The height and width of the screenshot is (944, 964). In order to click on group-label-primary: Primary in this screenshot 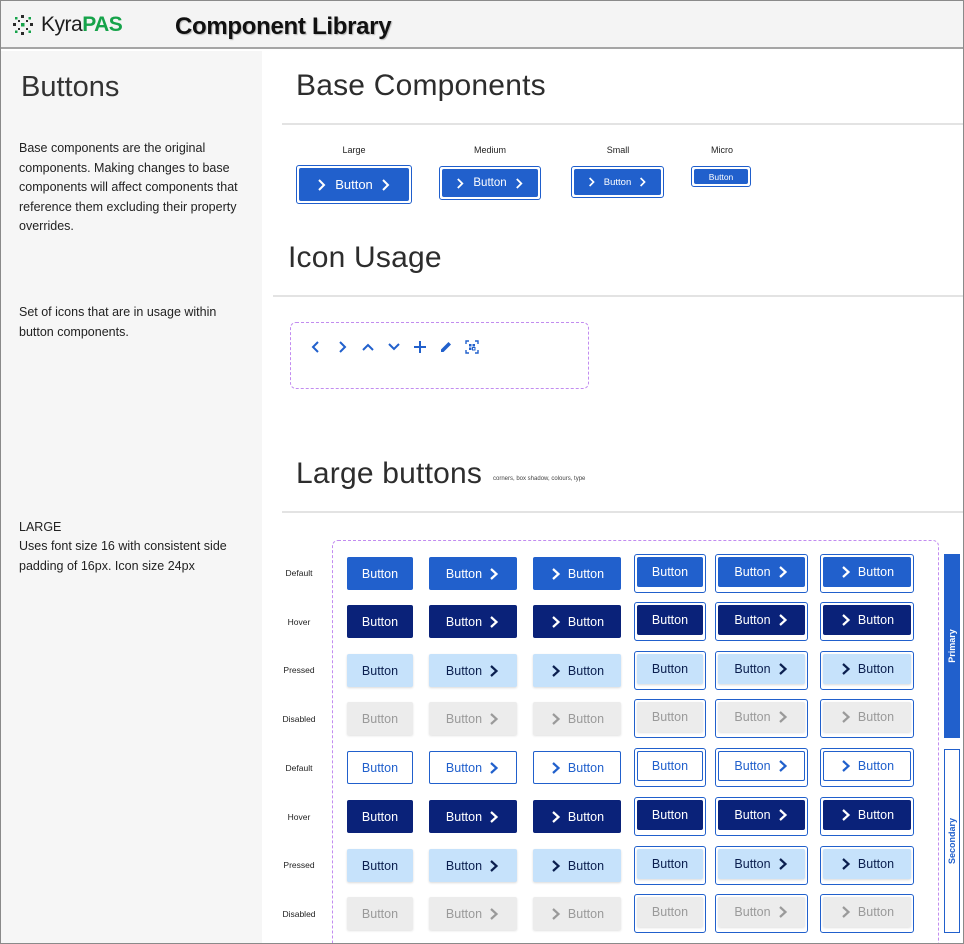, I will do `click(952, 646)`.